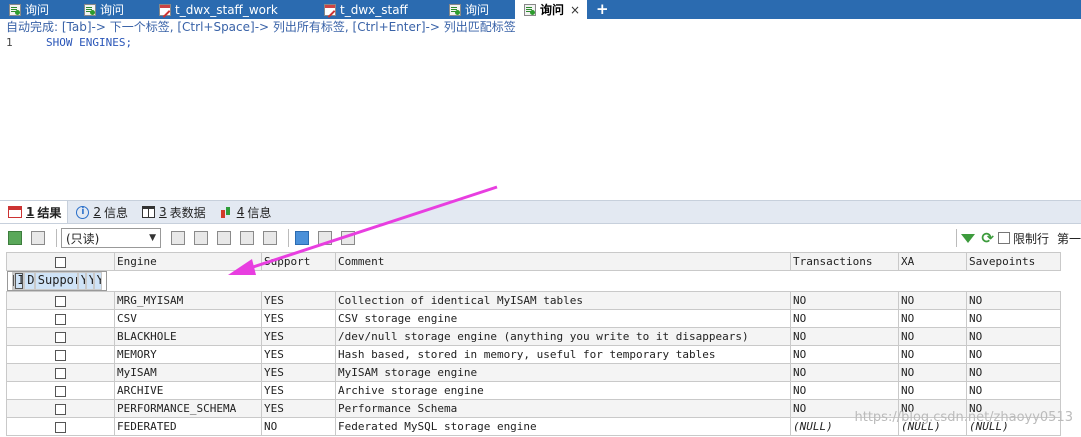 This screenshot has height=437, width=1081. What do you see at coordinates (97, 281) in the screenshot?
I see `cell-savepoints: YES` at bounding box center [97, 281].